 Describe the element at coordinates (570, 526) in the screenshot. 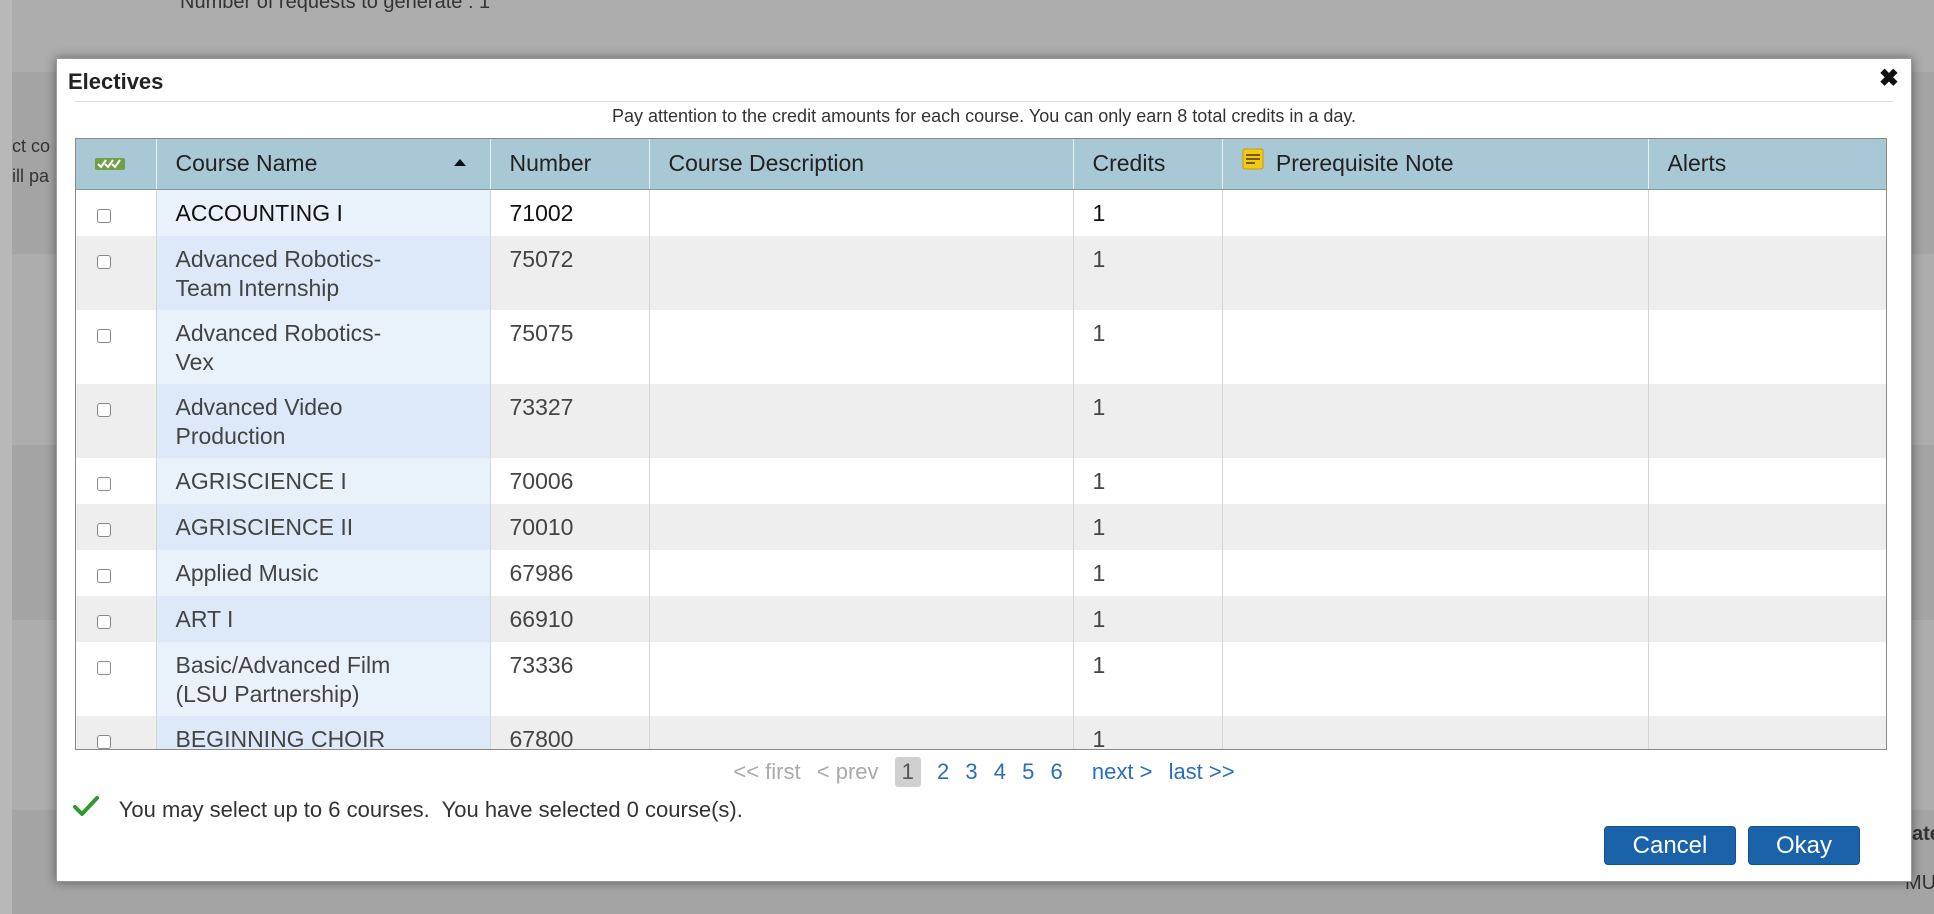

I see `cell-number: 70010` at that location.